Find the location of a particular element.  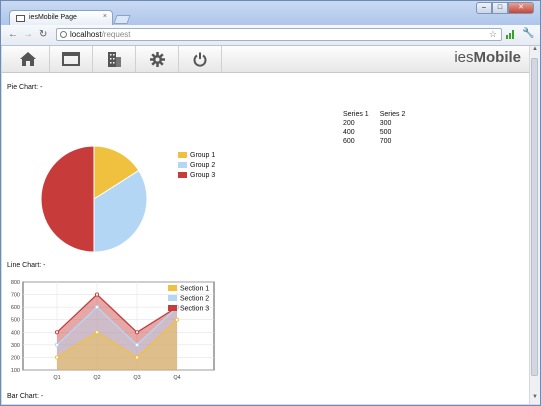

window-icon is located at coordinates (71, 59).